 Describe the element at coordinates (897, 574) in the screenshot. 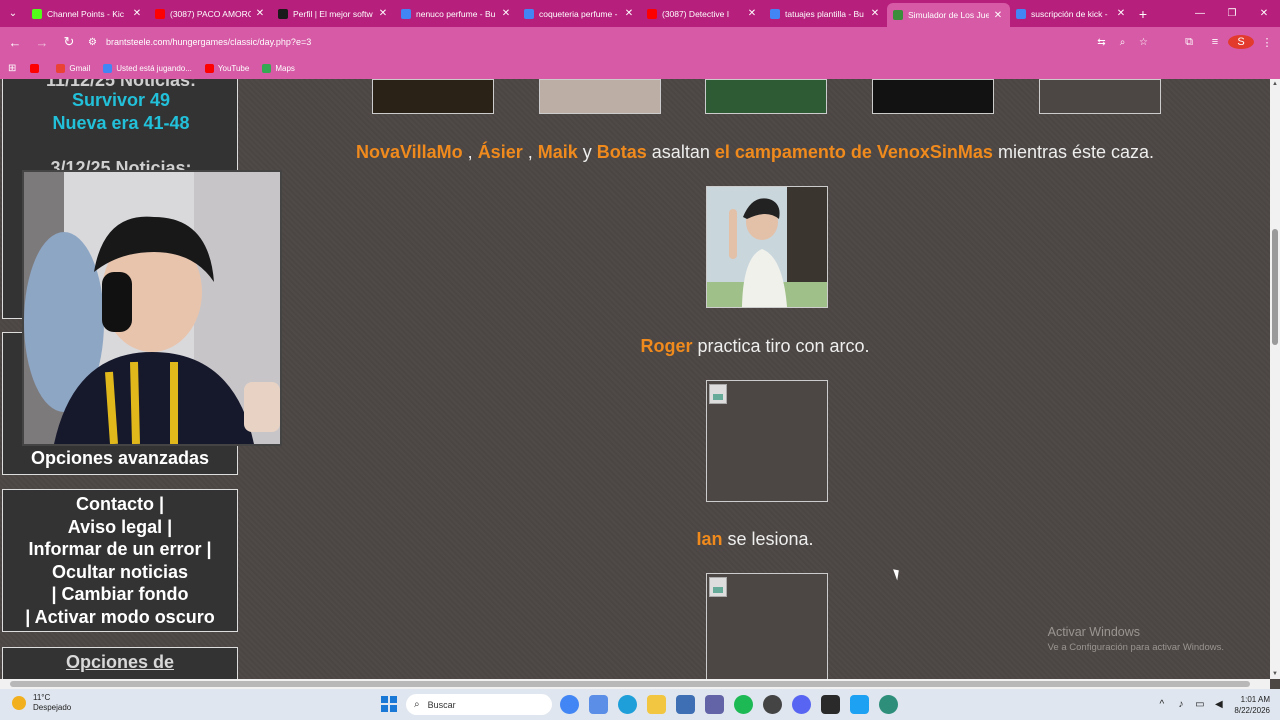

I see `mouse-cursor-icon` at that location.